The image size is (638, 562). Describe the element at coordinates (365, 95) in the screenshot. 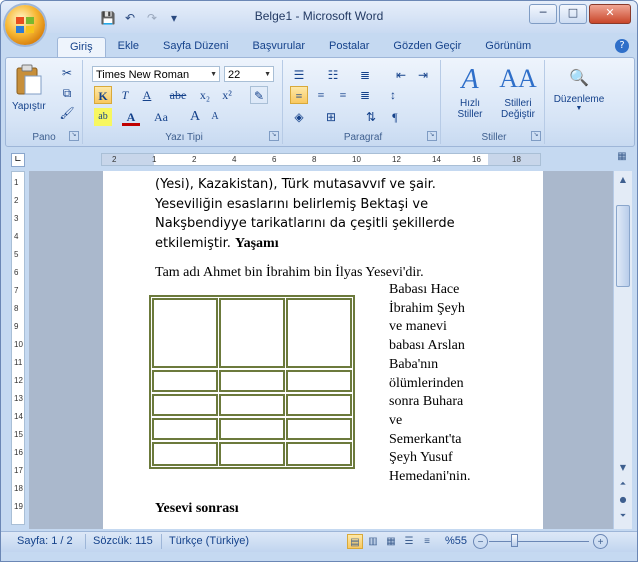

I see `justify-icon: ≣` at that location.